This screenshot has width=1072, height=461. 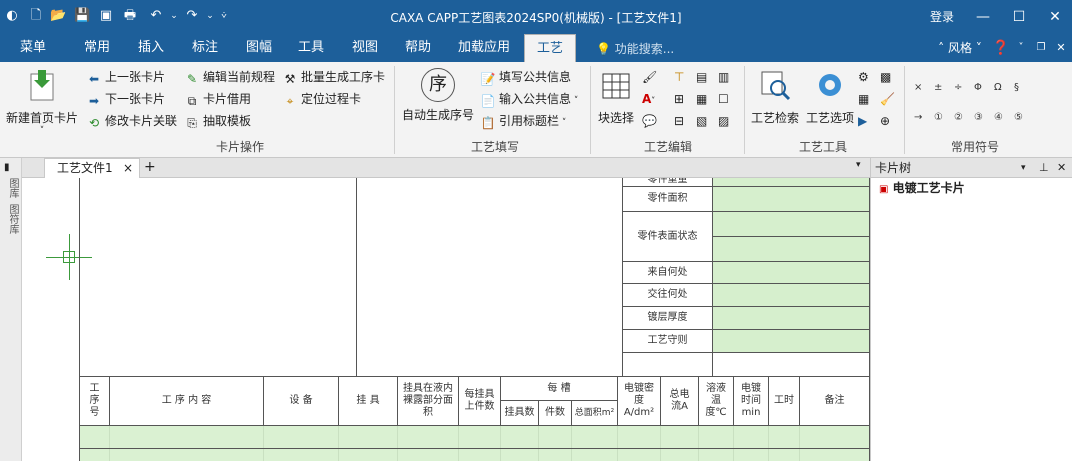 I want to click on help-icon: ❓, so click(x=1001, y=48).